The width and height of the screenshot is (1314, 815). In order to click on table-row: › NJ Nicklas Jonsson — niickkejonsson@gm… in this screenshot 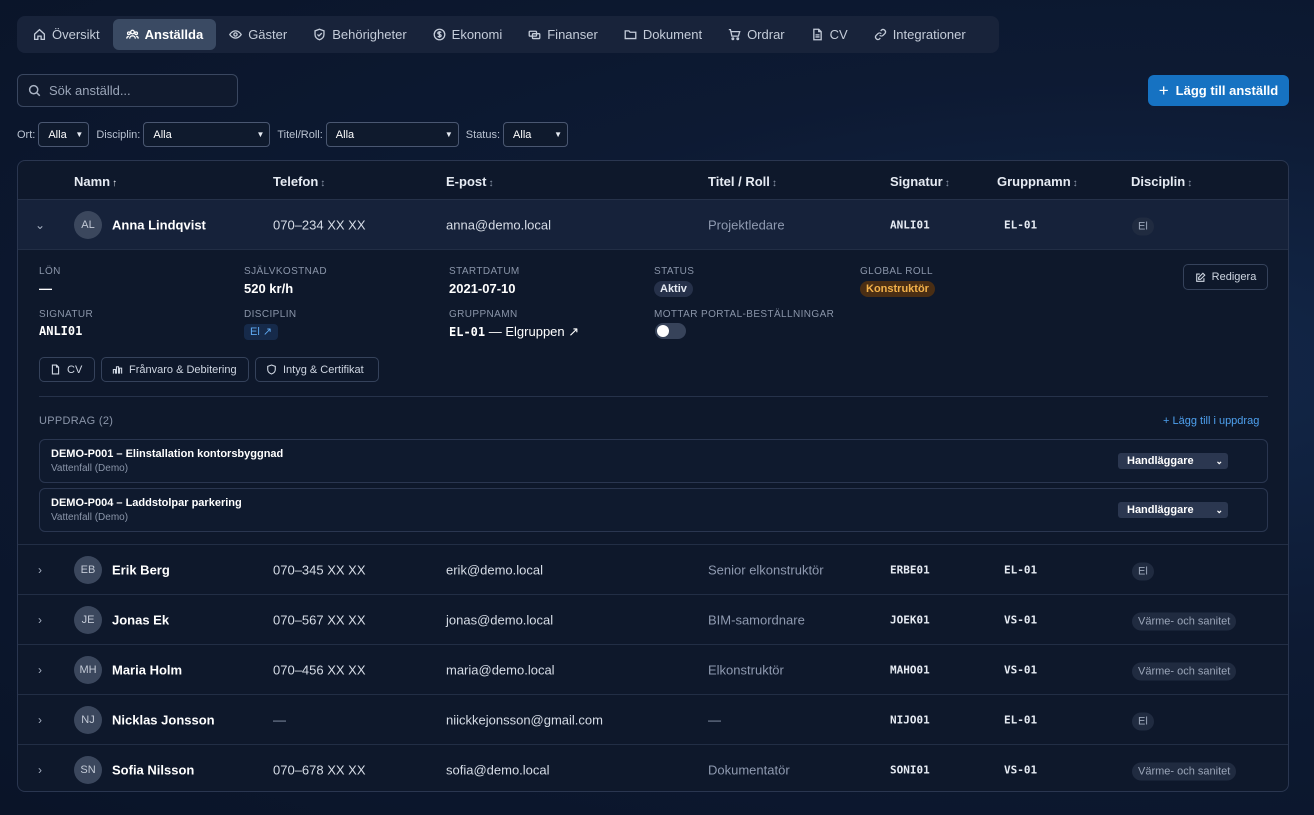, I will do `click(653, 720)`.